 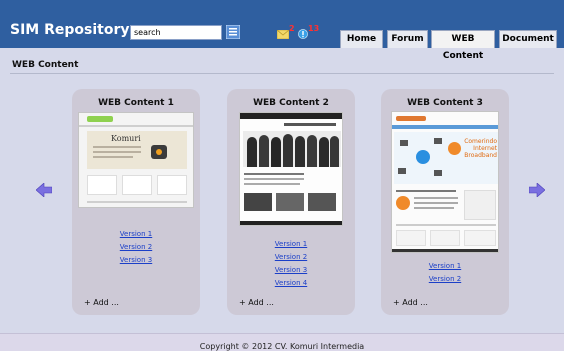 I want to click on team-photo, so click(x=292, y=149).